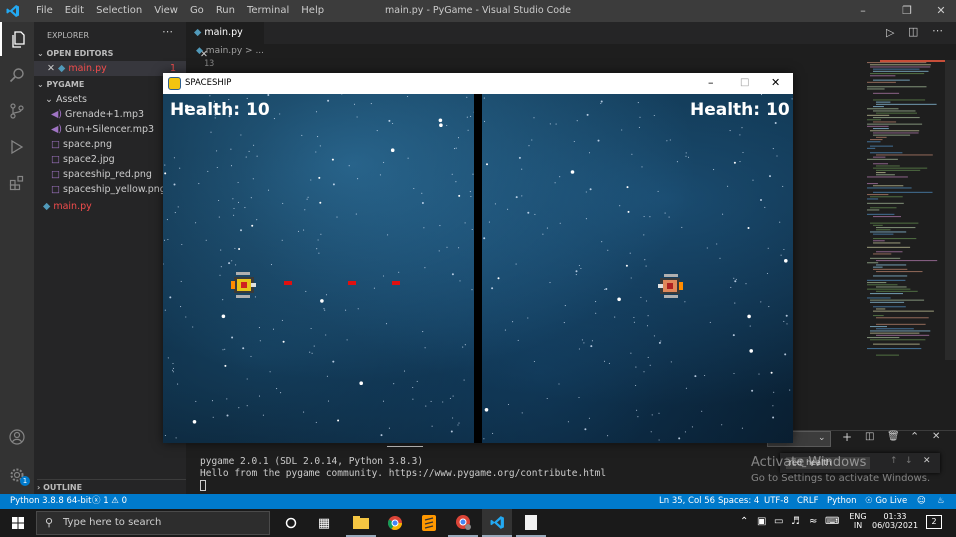  I want to click on chrome-profile-icon, so click(463, 523).